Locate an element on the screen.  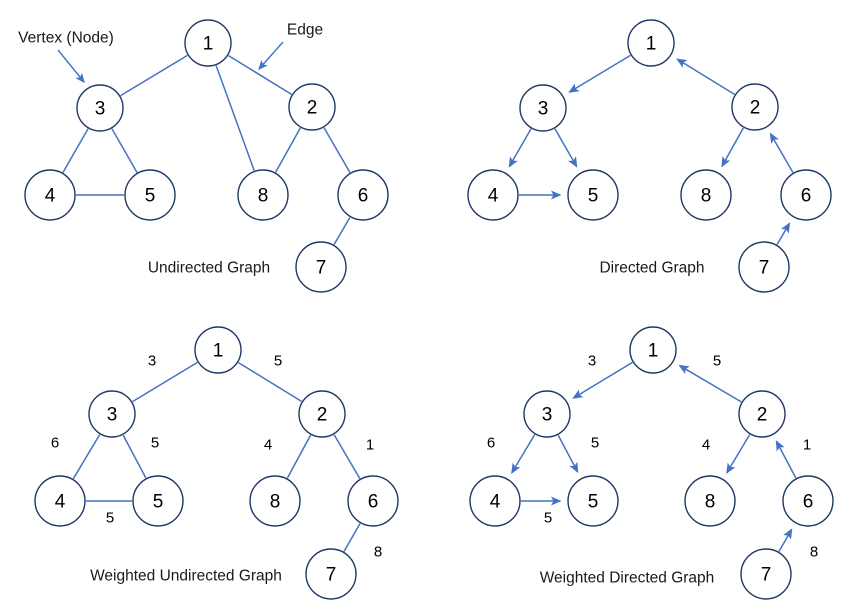
graph-caption-0: Undirected Graph is located at coordinates (209, 268).